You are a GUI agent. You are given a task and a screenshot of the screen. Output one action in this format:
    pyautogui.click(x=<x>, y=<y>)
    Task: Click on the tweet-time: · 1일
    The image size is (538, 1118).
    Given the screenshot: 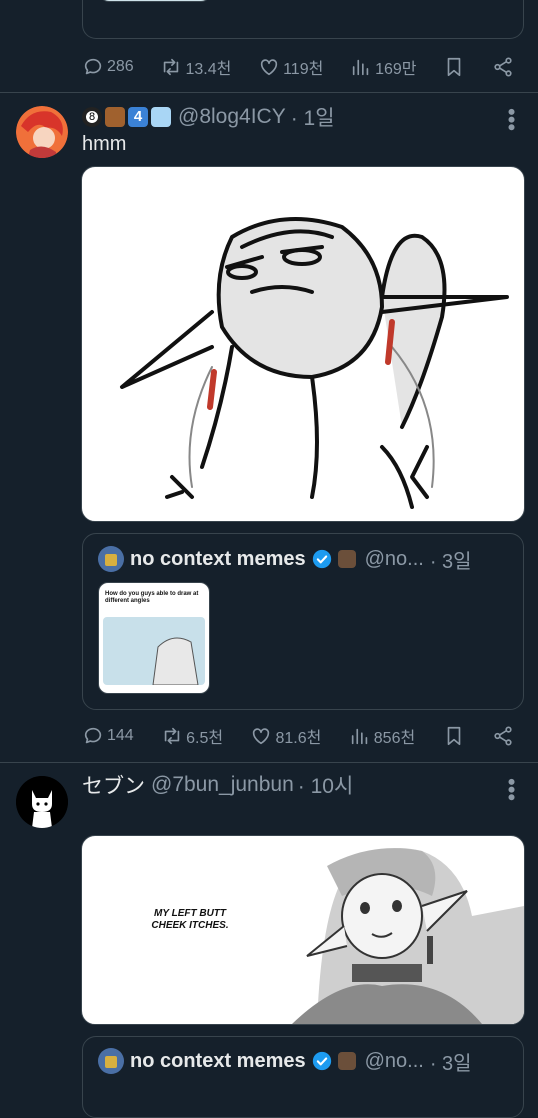 What is the action you would take?
    pyautogui.click(x=313, y=117)
    